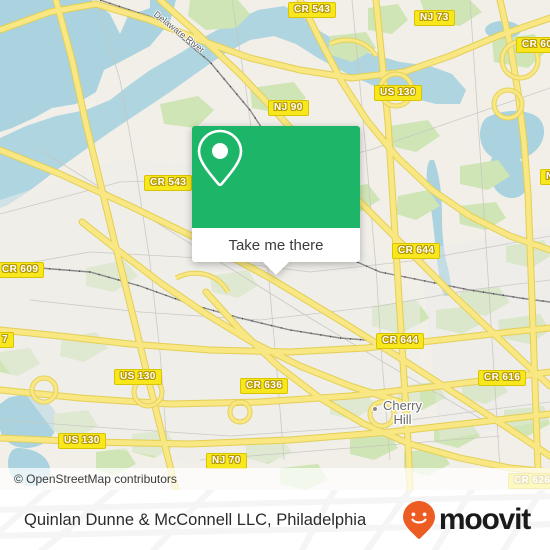 This screenshot has height=550, width=550. I want to click on take-me-there-label: Take me there, so click(276, 245).